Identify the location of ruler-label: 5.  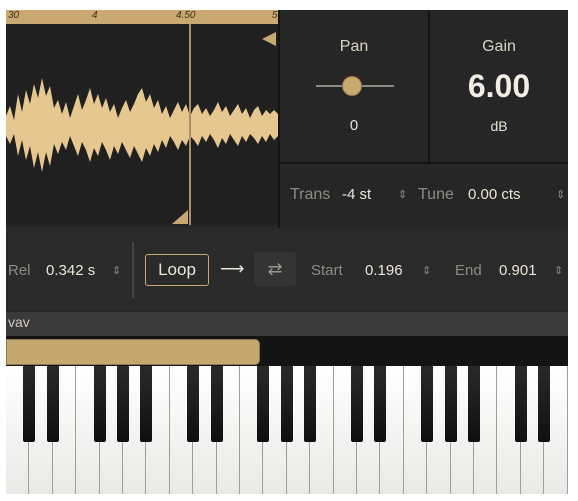
(275, 15).